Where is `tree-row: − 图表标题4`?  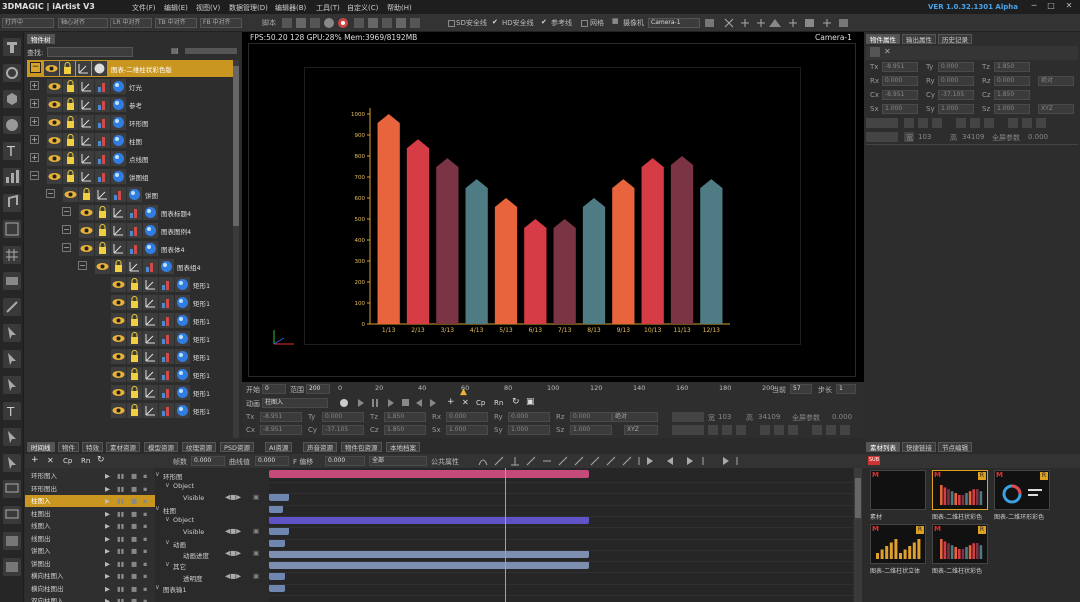 tree-row: − 图表标题4 is located at coordinates (130, 212).